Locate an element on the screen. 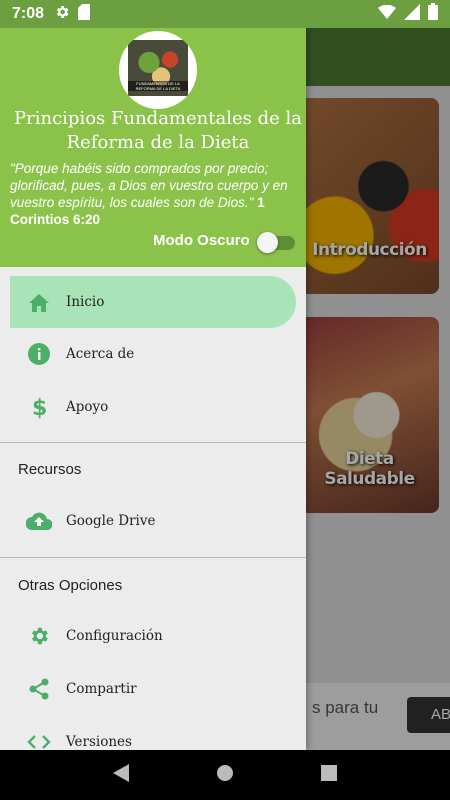  dollar-icon: $ is located at coordinates (39, 407).